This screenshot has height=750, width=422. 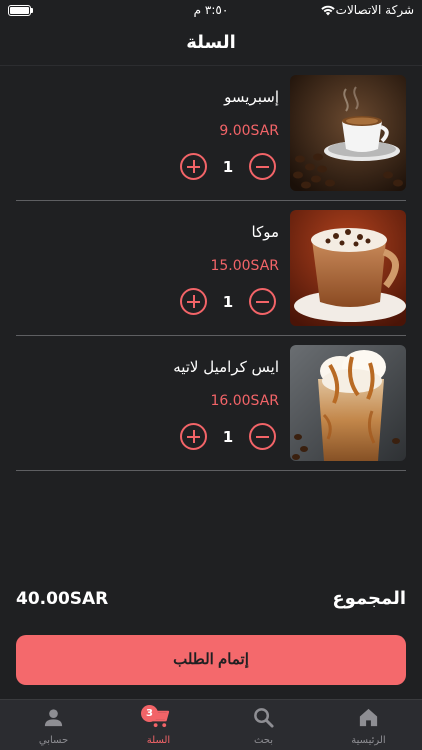 What do you see at coordinates (251, 97) in the screenshot?
I see `item-name: إسبريسو` at bounding box center [251, 97].